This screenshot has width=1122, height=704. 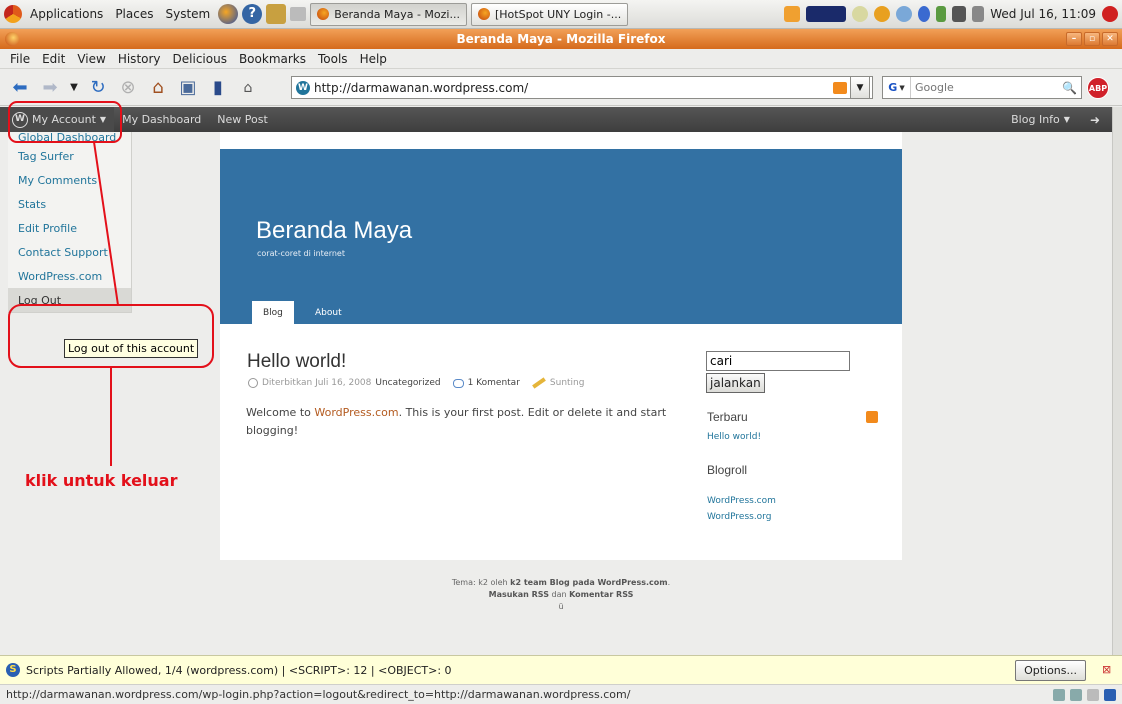 I want to click on arrow-right-icon: ➜, so click(x=1095, y=120).